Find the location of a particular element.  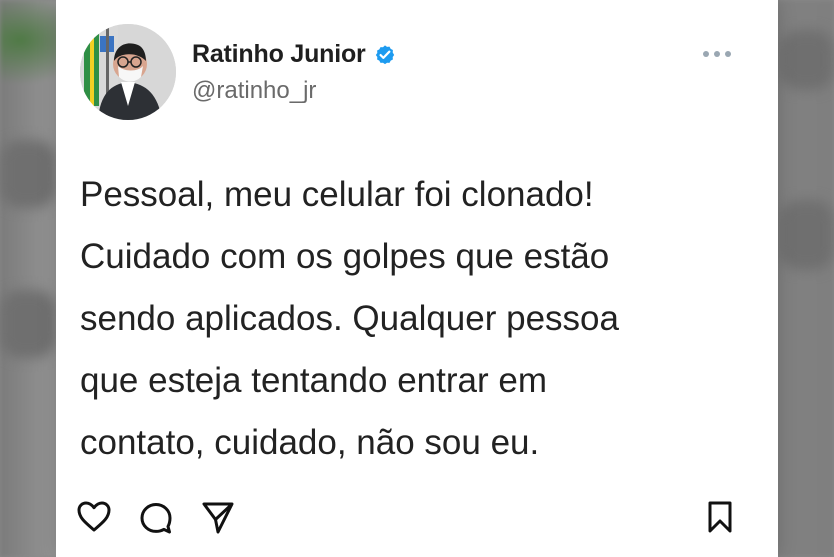

more-options-button is located at coordinates (717, 54).